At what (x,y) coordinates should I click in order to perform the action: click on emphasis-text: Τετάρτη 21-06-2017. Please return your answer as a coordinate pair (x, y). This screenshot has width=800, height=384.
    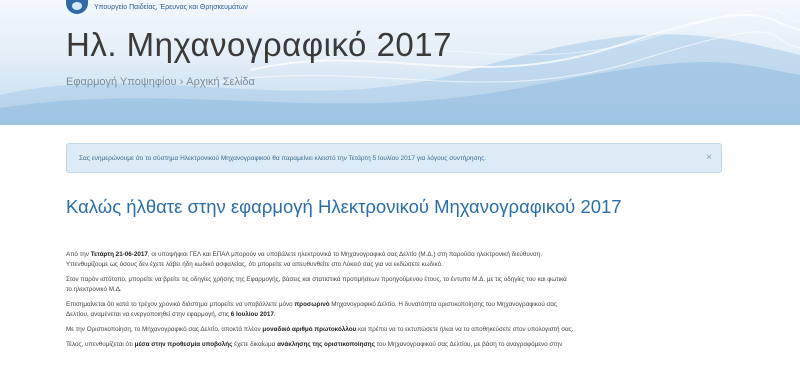
    Looking at the image, I should click on (119, 254).